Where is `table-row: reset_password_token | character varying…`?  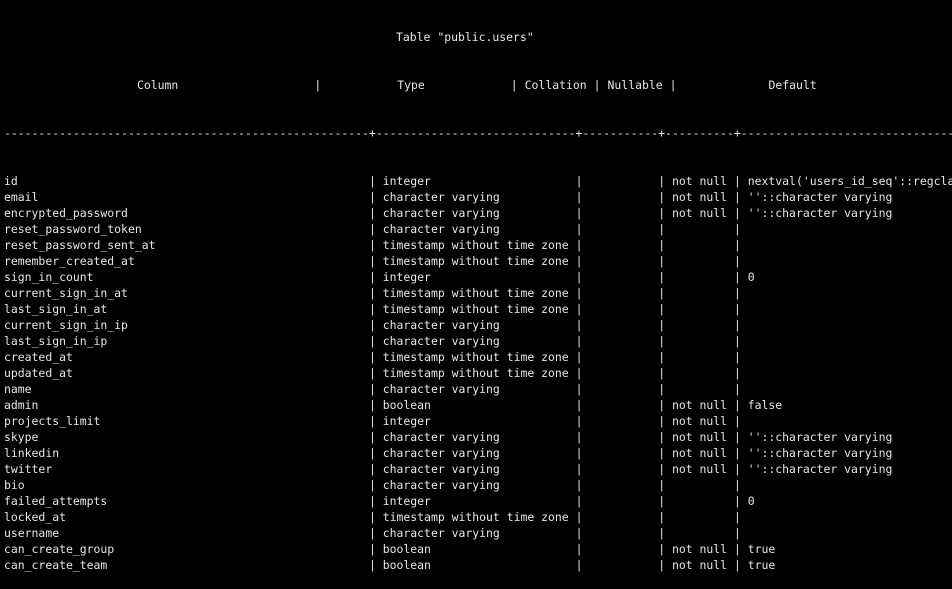 table-row: reset_password_token | character varying… is located at coordinates (478, 229).